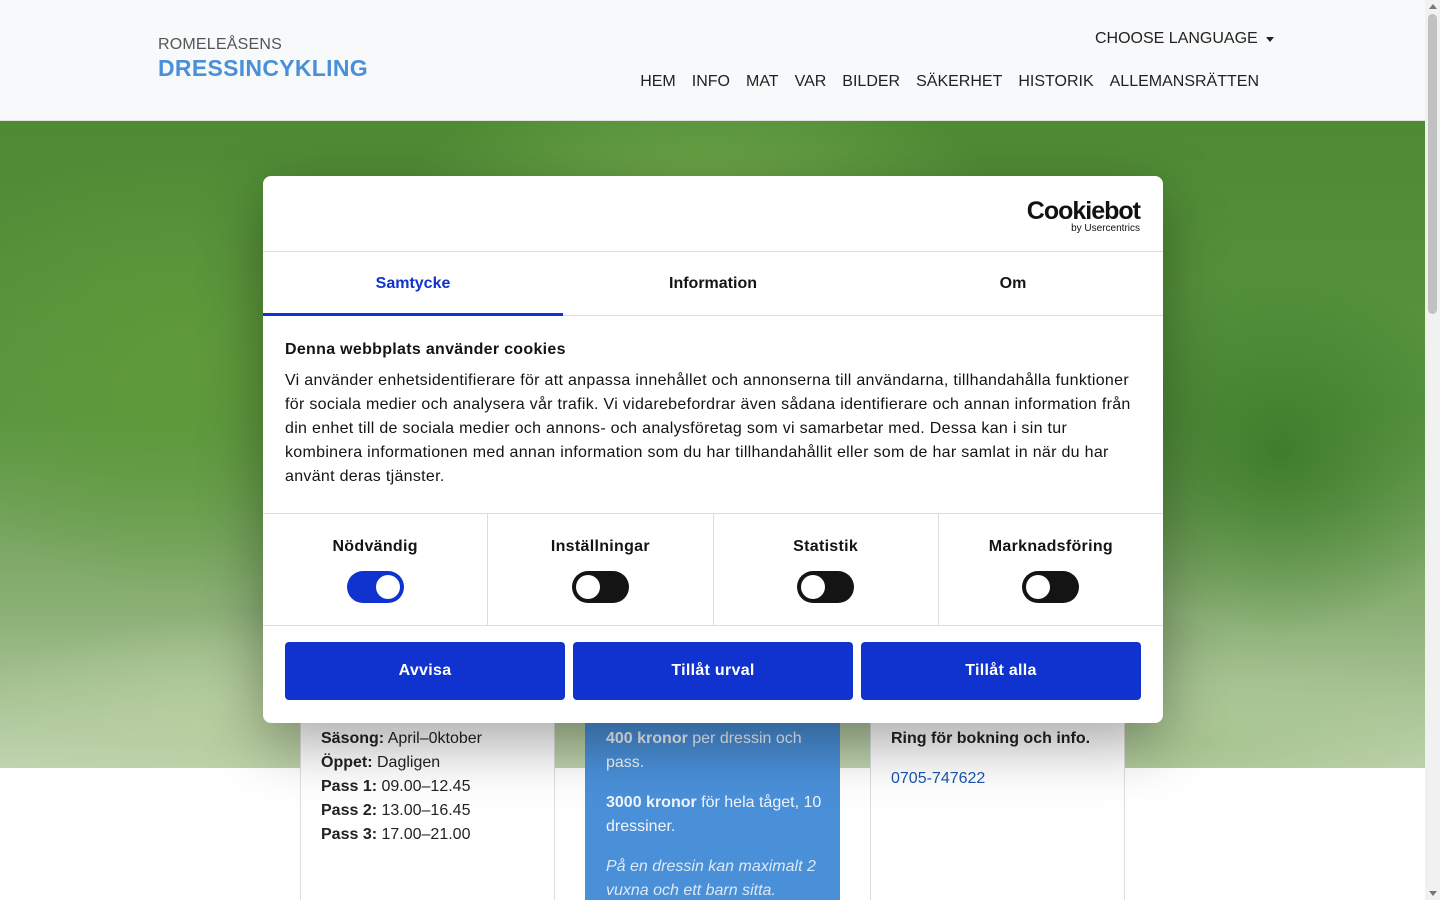 This screenshot has height=900, width=1440. Describe the element at coordinates (959, 82) in the screenshot. I see `nav-item-sakerhet: SÄKERHET` at that location.